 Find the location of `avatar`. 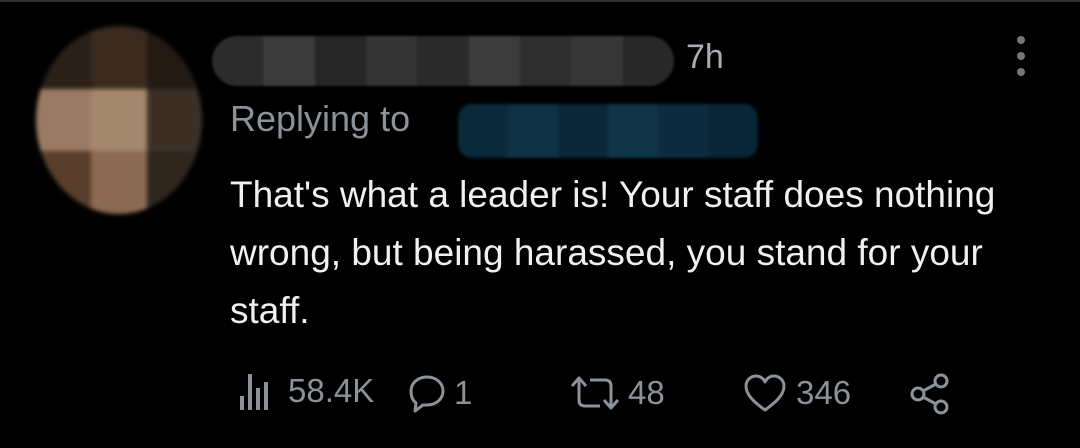

avatar is located at coordinates (119, 120).